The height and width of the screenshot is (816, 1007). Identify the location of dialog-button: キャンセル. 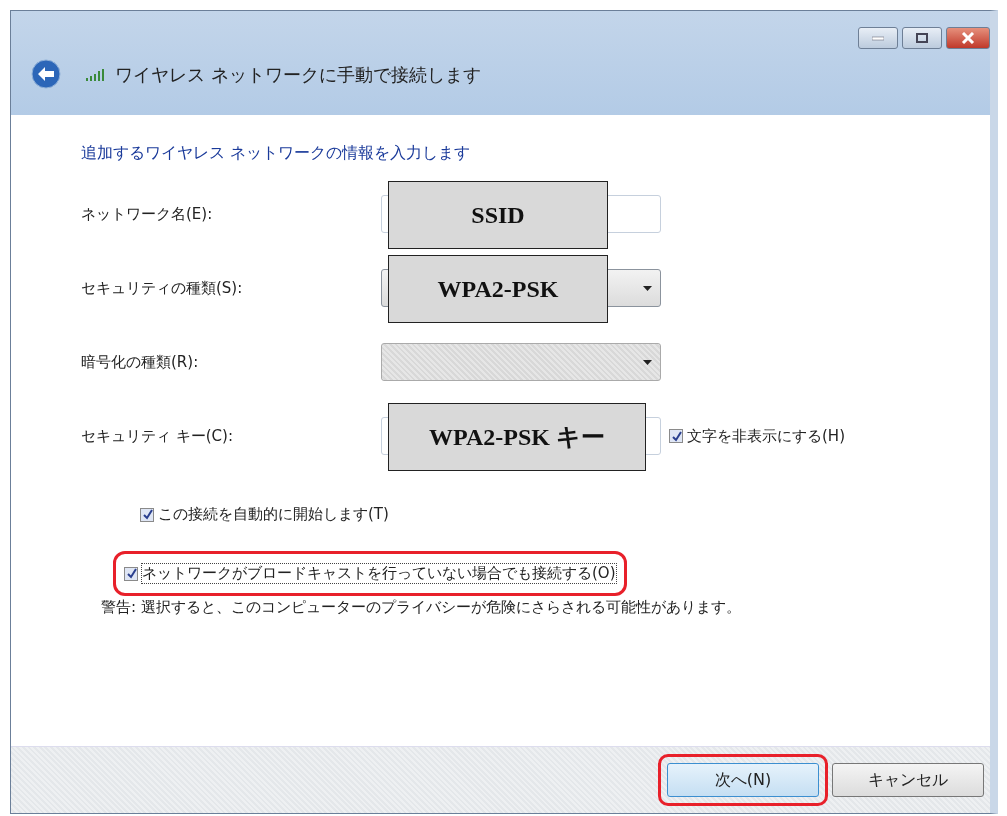
(908, 780).